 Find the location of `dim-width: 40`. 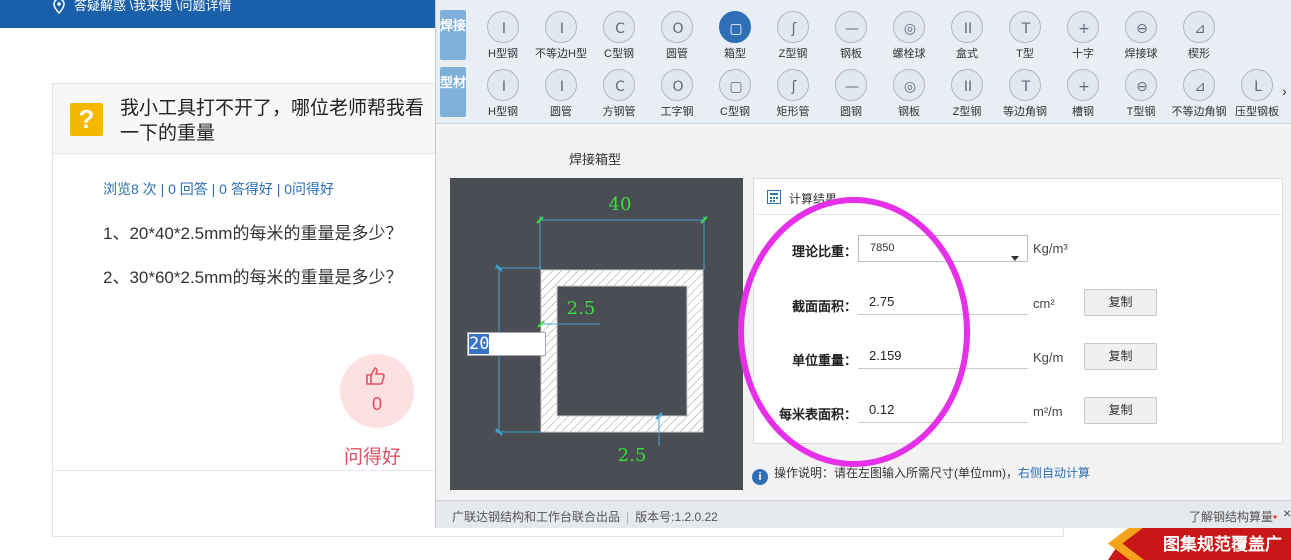

dim-width: 40 is located at coordinates (620, 204).